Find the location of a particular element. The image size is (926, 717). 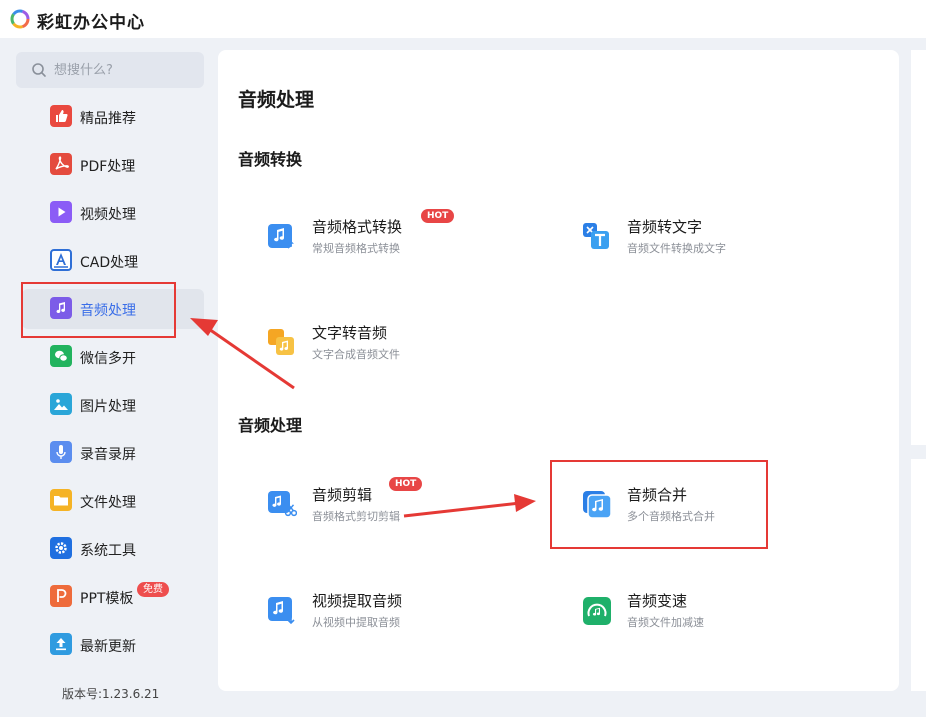

cad-icon is located at coordinates (61, 260).